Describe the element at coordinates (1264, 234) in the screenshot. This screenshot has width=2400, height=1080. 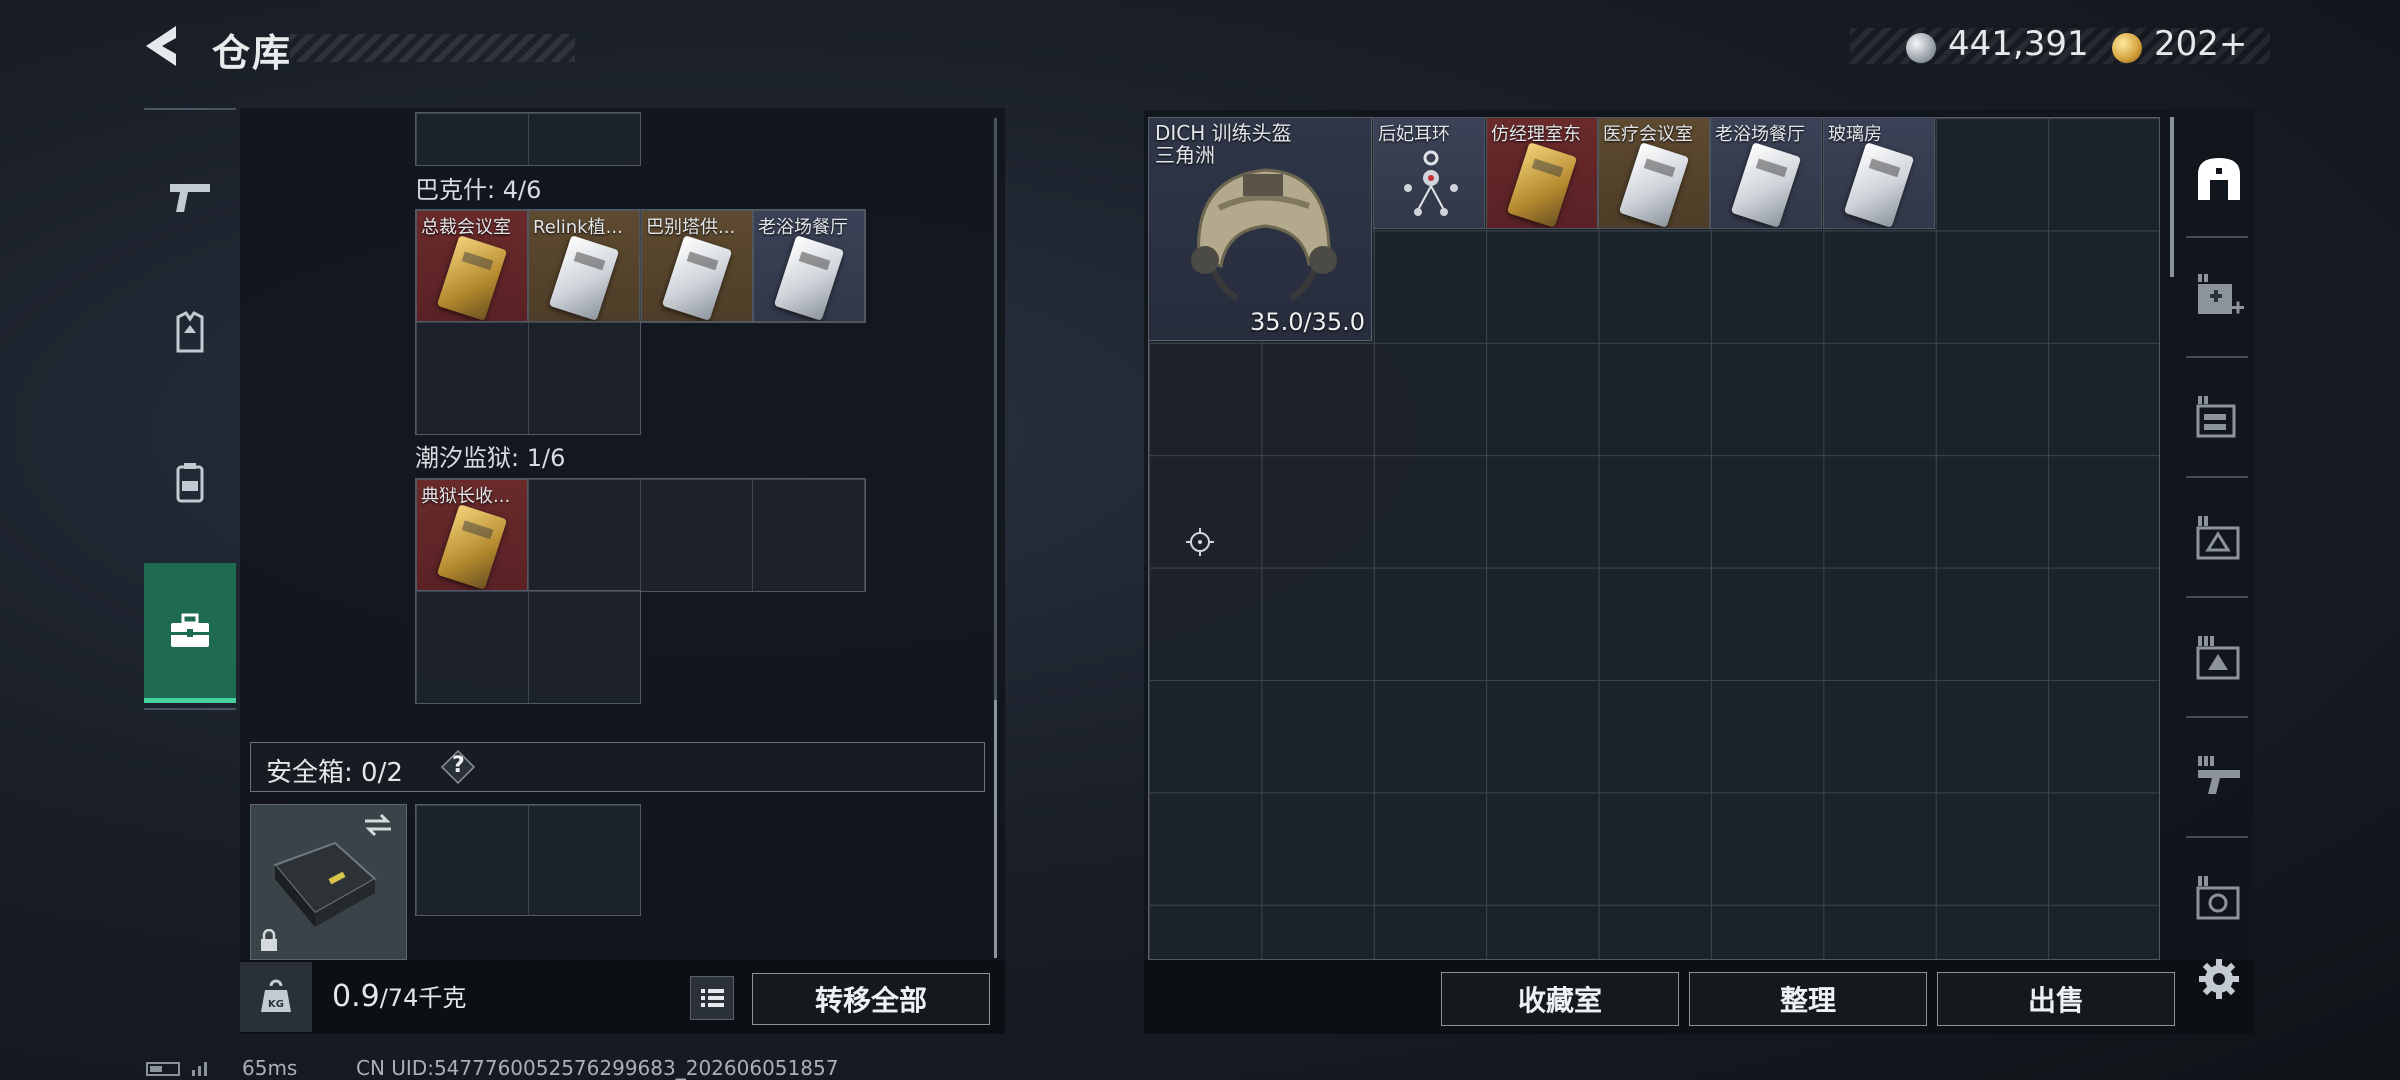
I see `helmet-icon` at that location.